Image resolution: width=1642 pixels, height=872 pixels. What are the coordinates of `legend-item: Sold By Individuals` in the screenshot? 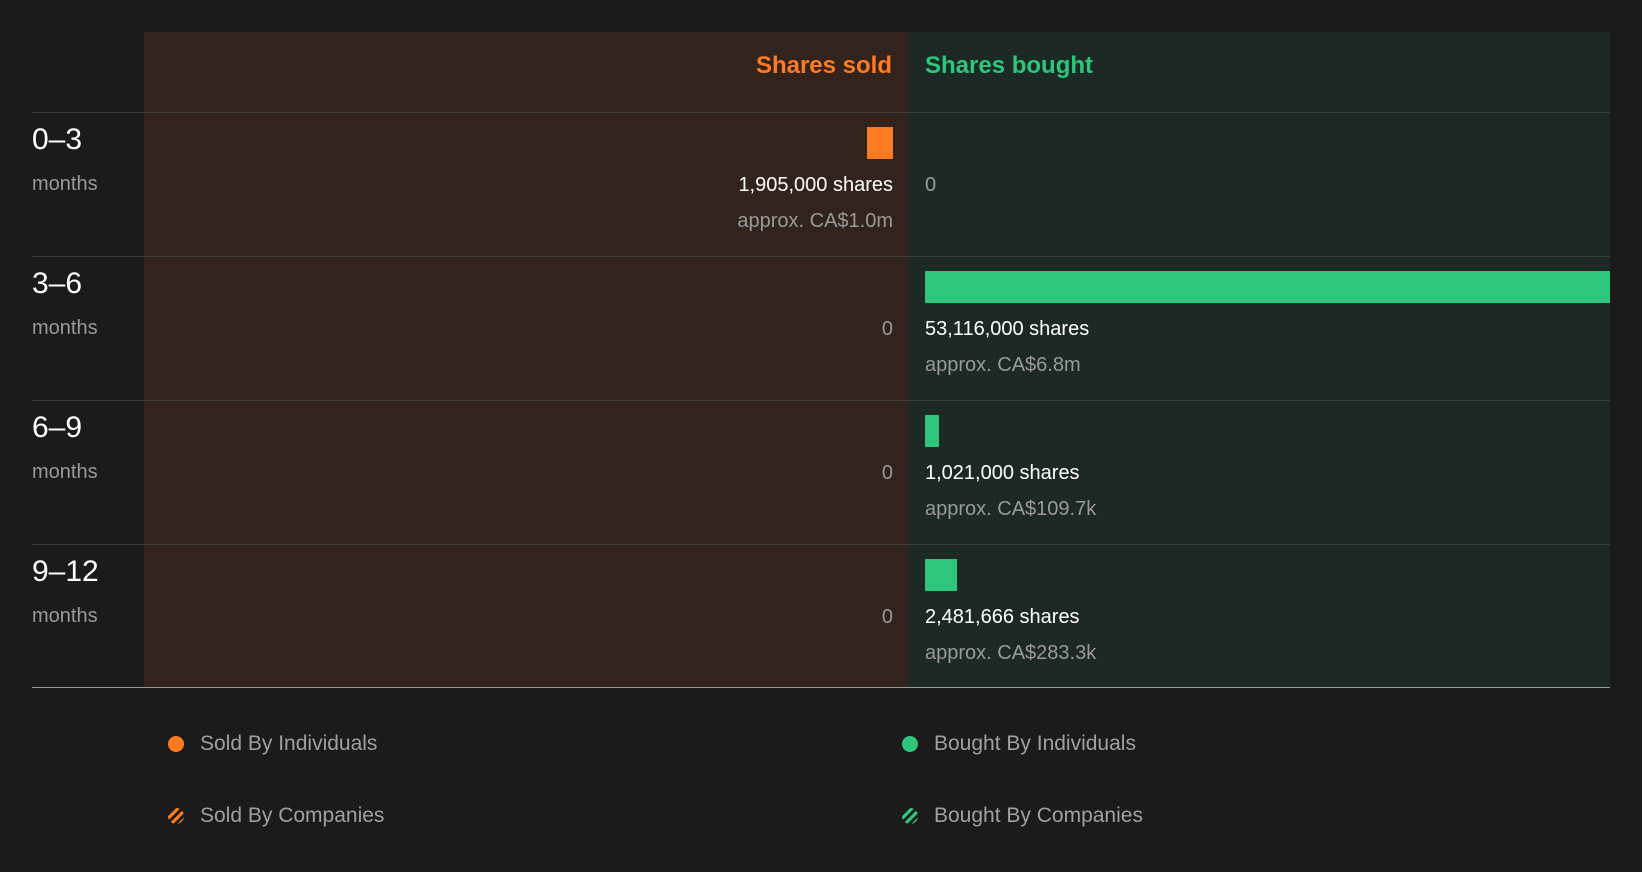 It's located at (272, 744).